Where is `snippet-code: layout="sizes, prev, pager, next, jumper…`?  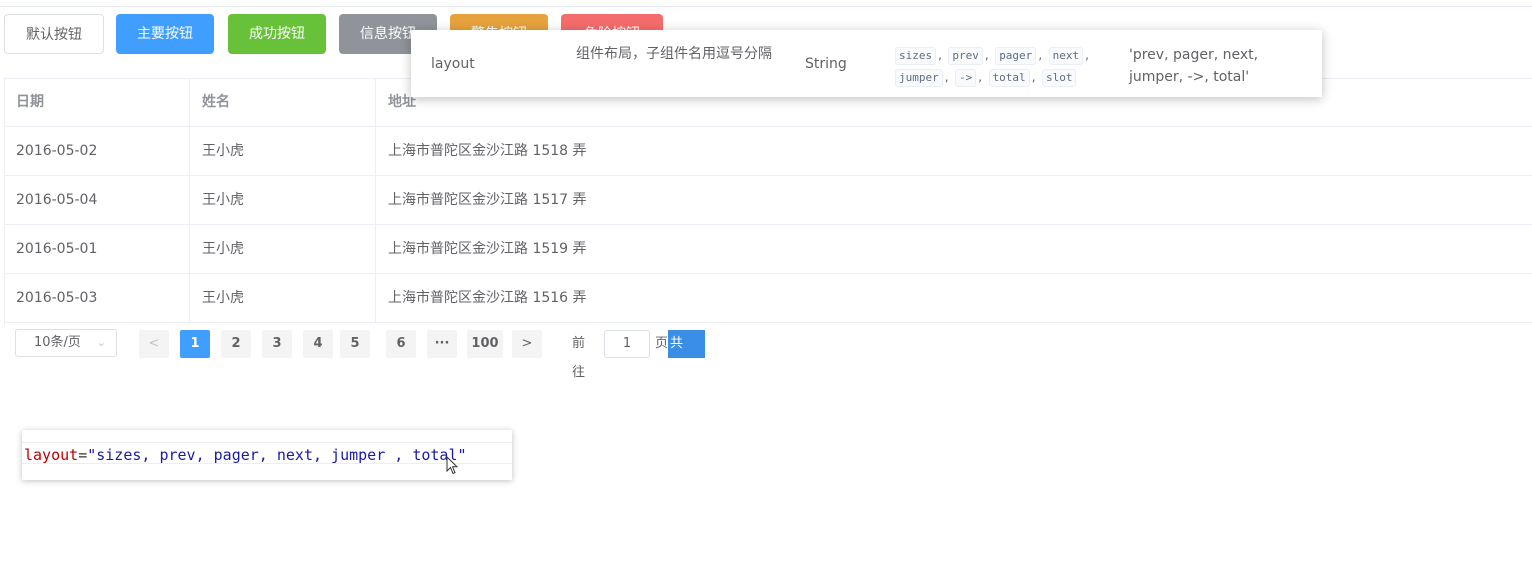
snippet-code: layout="sizes, prev, pager, next, jumper… is located at coordinates (245, 455).